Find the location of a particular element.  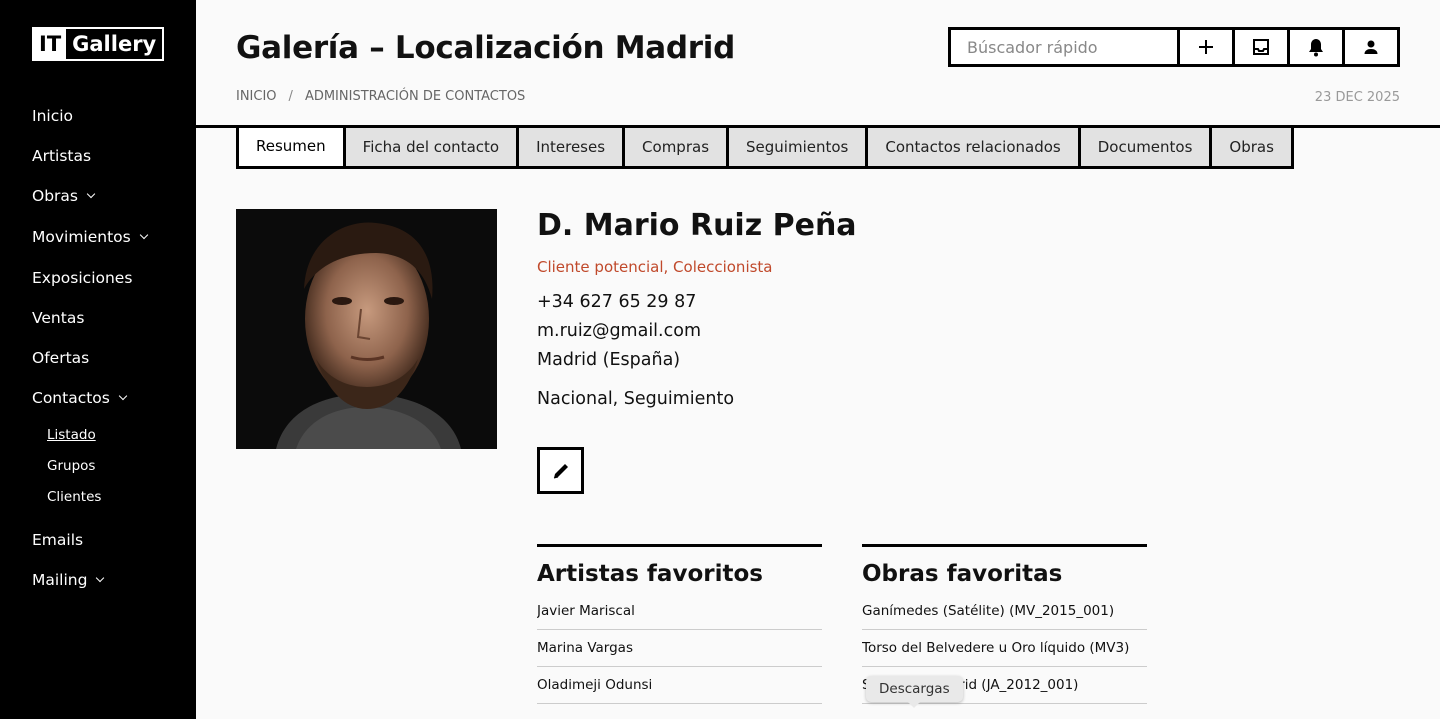

sidebar-item-label: Movimientos is located at coordinates (81, 237).